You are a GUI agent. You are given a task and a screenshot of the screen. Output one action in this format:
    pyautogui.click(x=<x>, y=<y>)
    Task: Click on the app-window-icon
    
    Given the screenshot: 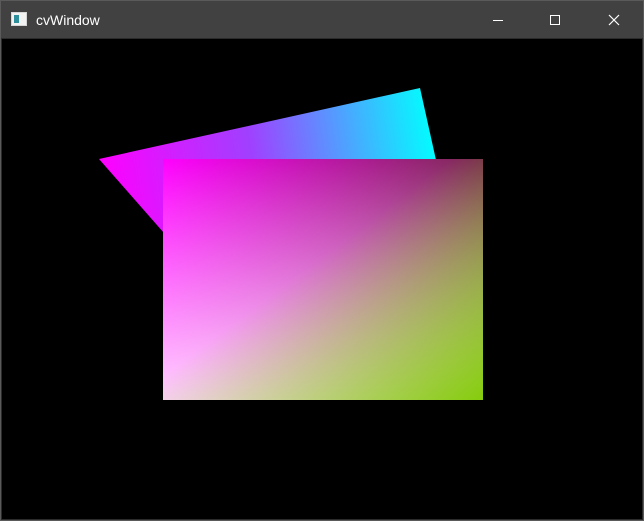 What is the action you would take?
    pyautogui.click(x=19, y=19)
    